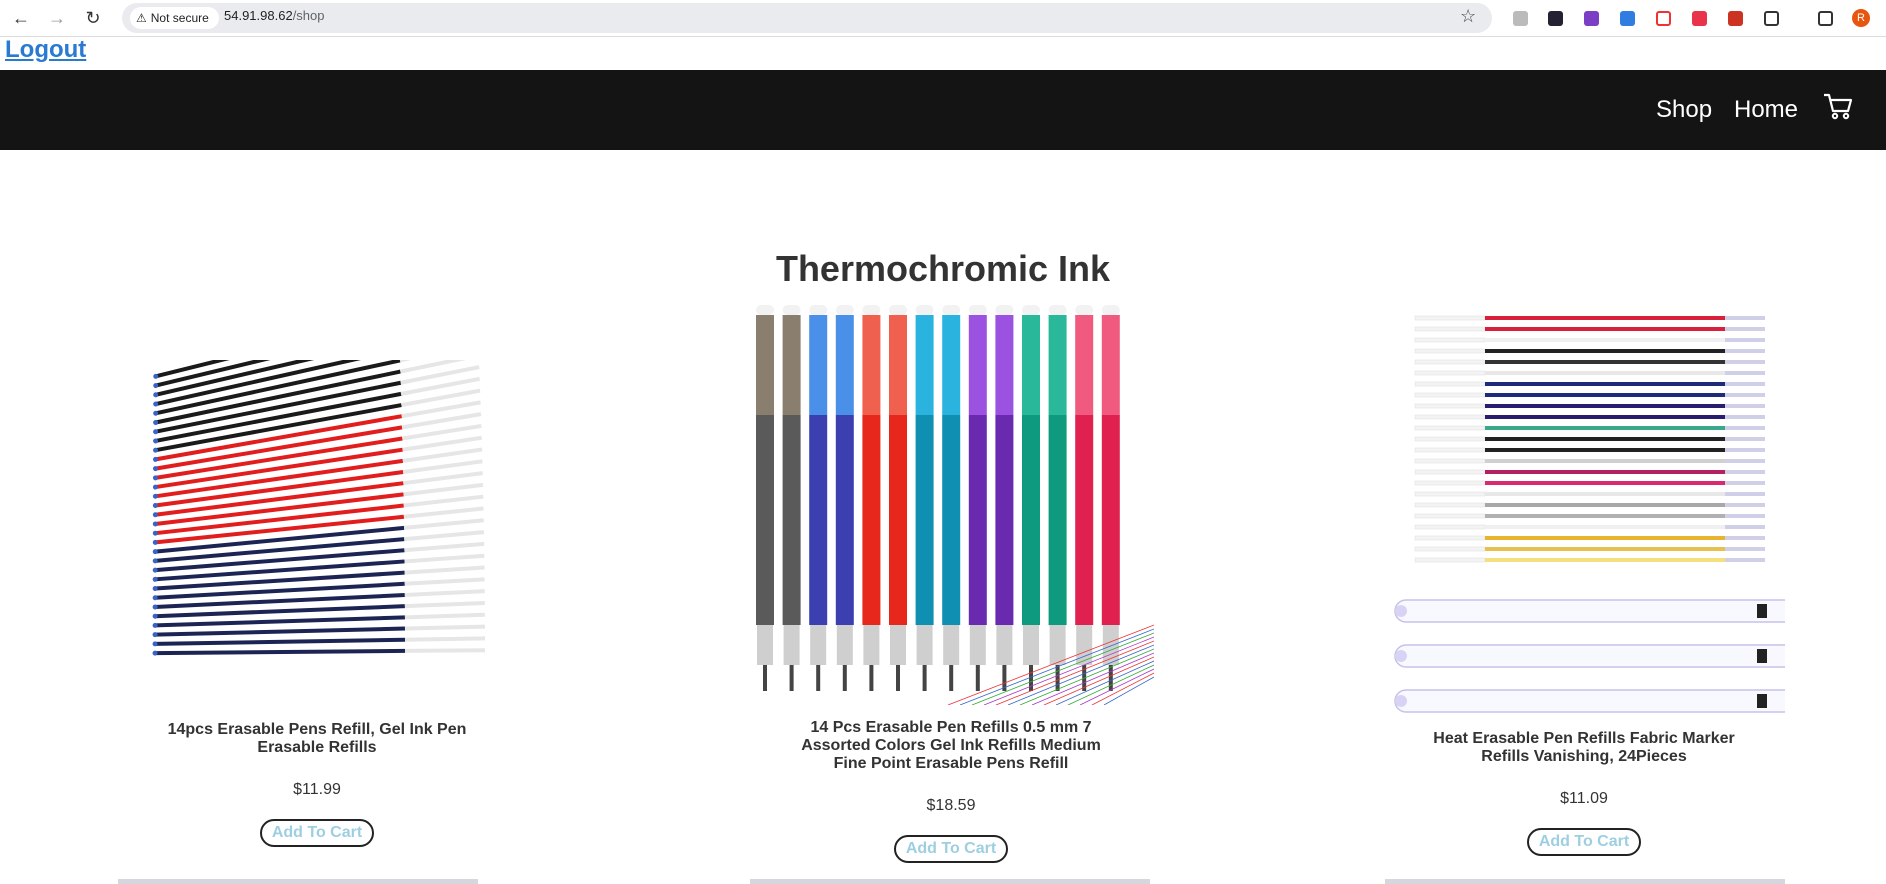 This screenshot has height=884, width=1886. I want to click on reload-icon: ↻, so click(93, 18).